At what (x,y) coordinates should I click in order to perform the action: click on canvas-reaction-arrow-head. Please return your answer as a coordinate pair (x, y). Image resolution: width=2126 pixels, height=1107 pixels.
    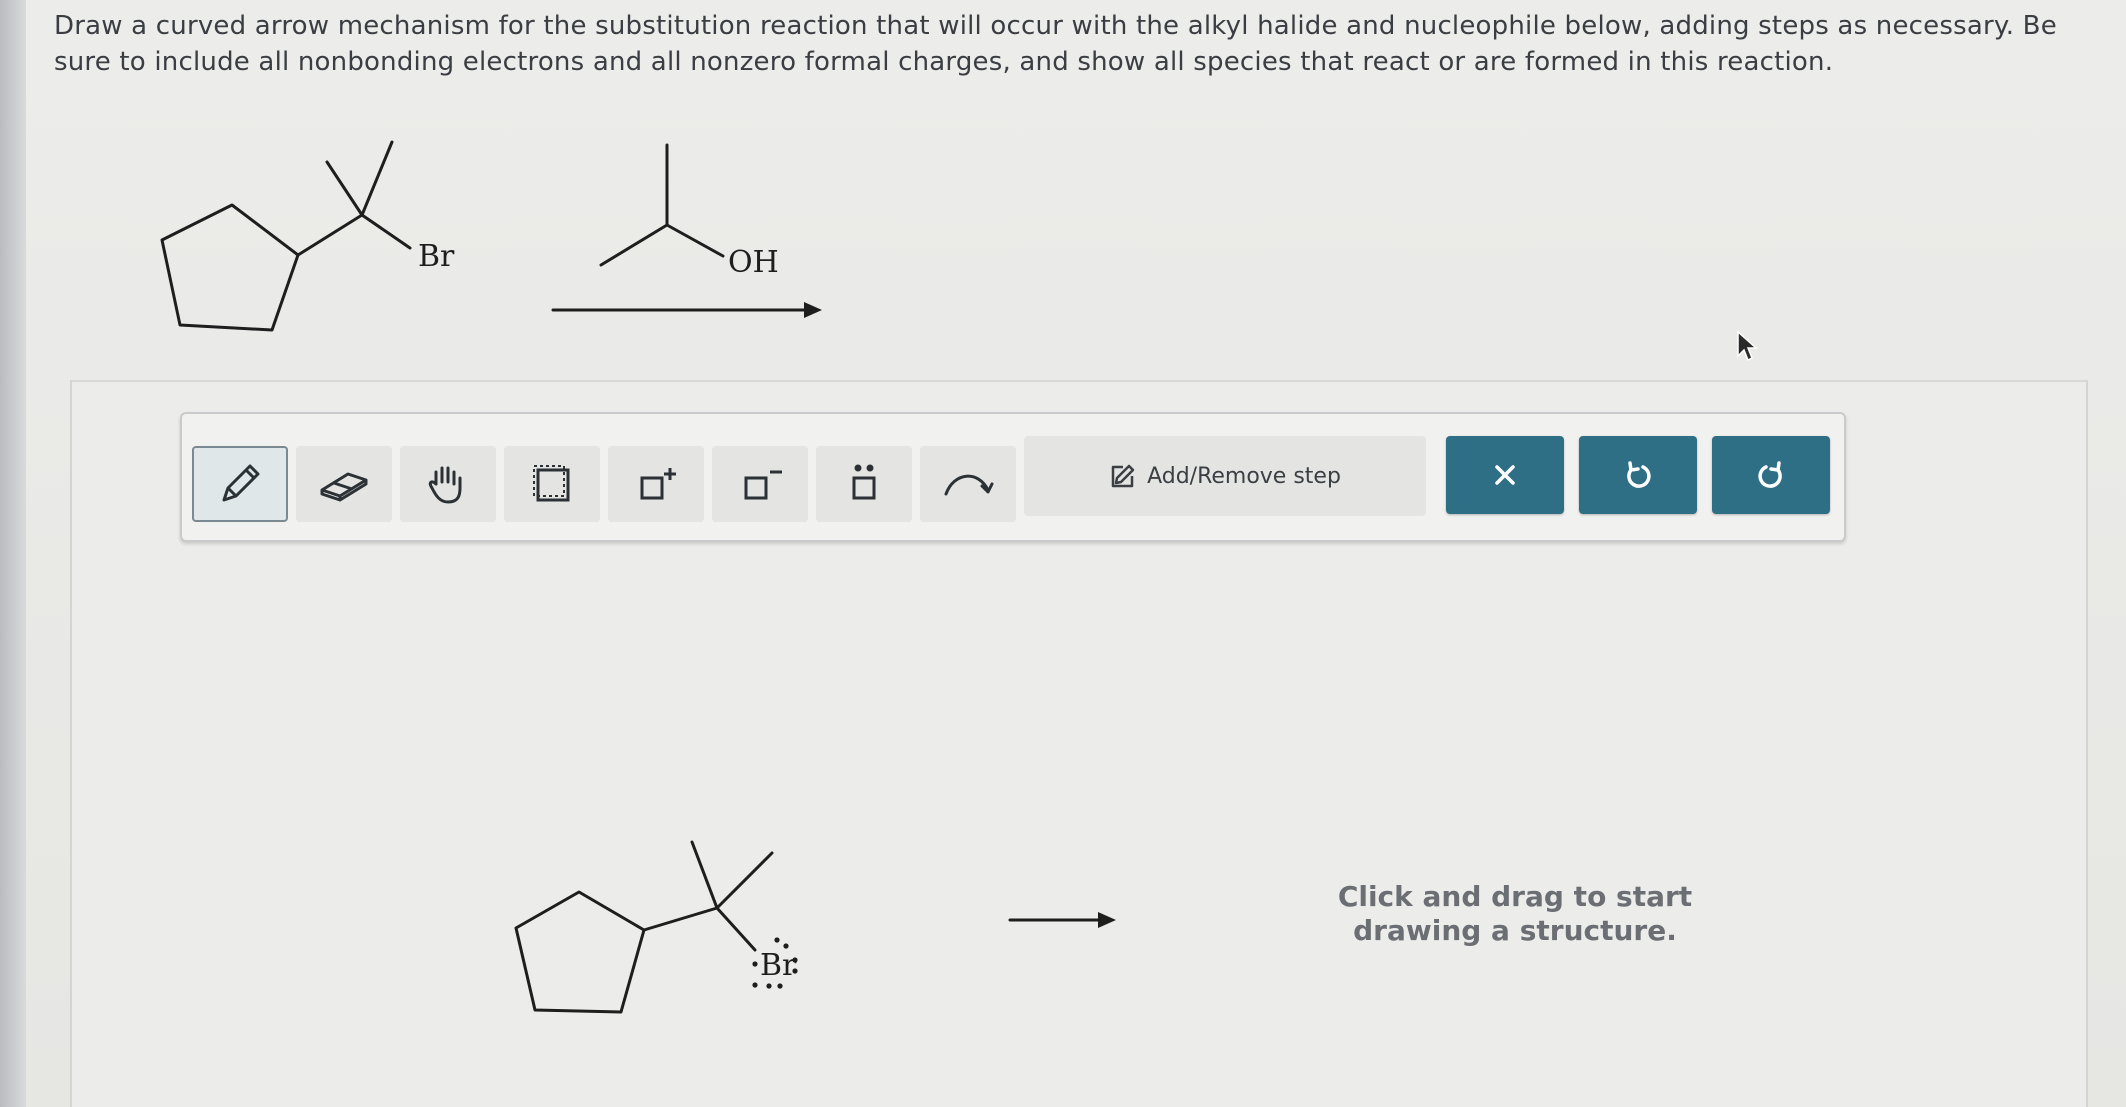
    Looking at the image, I should click on (1107, 920).